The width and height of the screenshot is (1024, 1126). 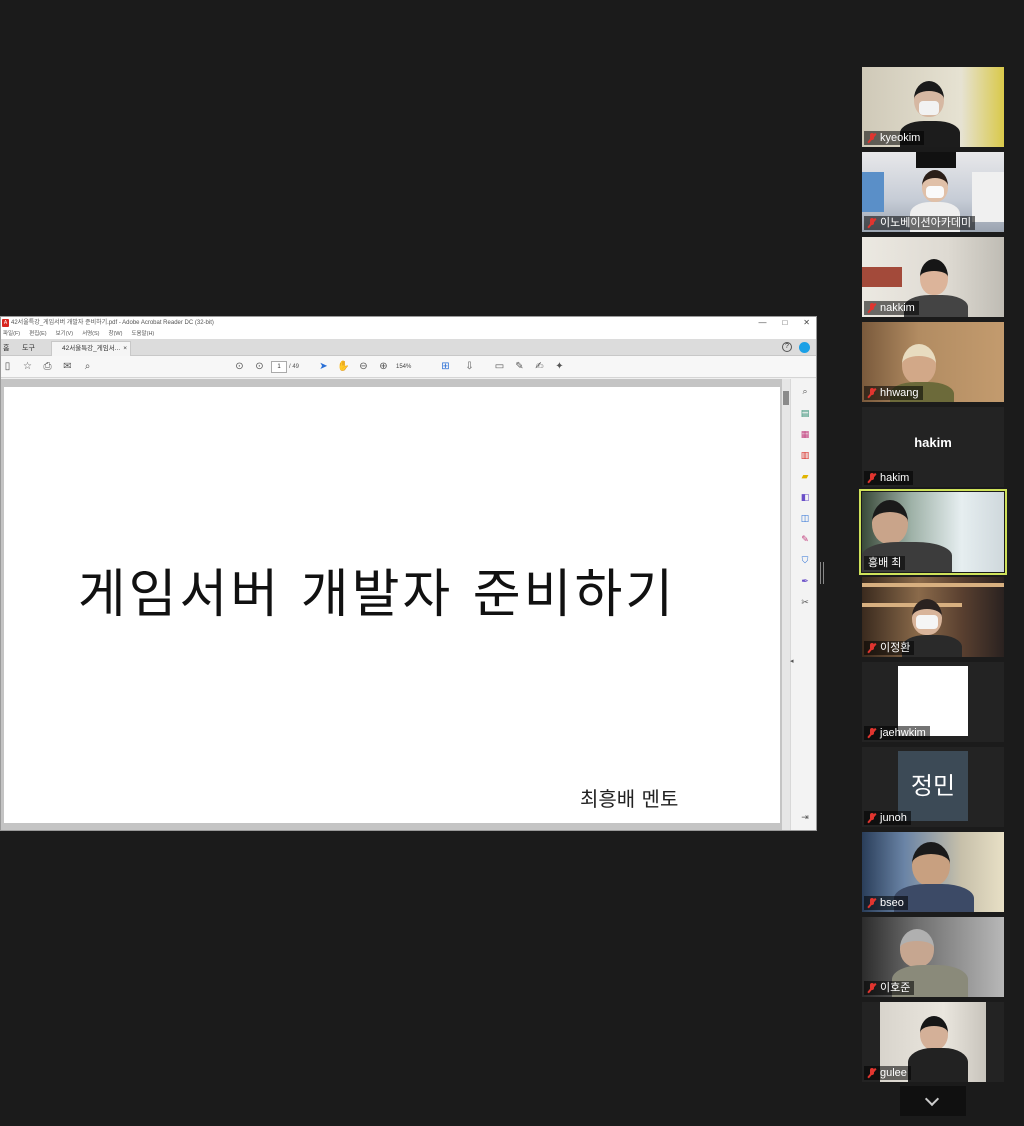 I want to click on participant-name-tag: hhwang, so click(x=893, y=393).